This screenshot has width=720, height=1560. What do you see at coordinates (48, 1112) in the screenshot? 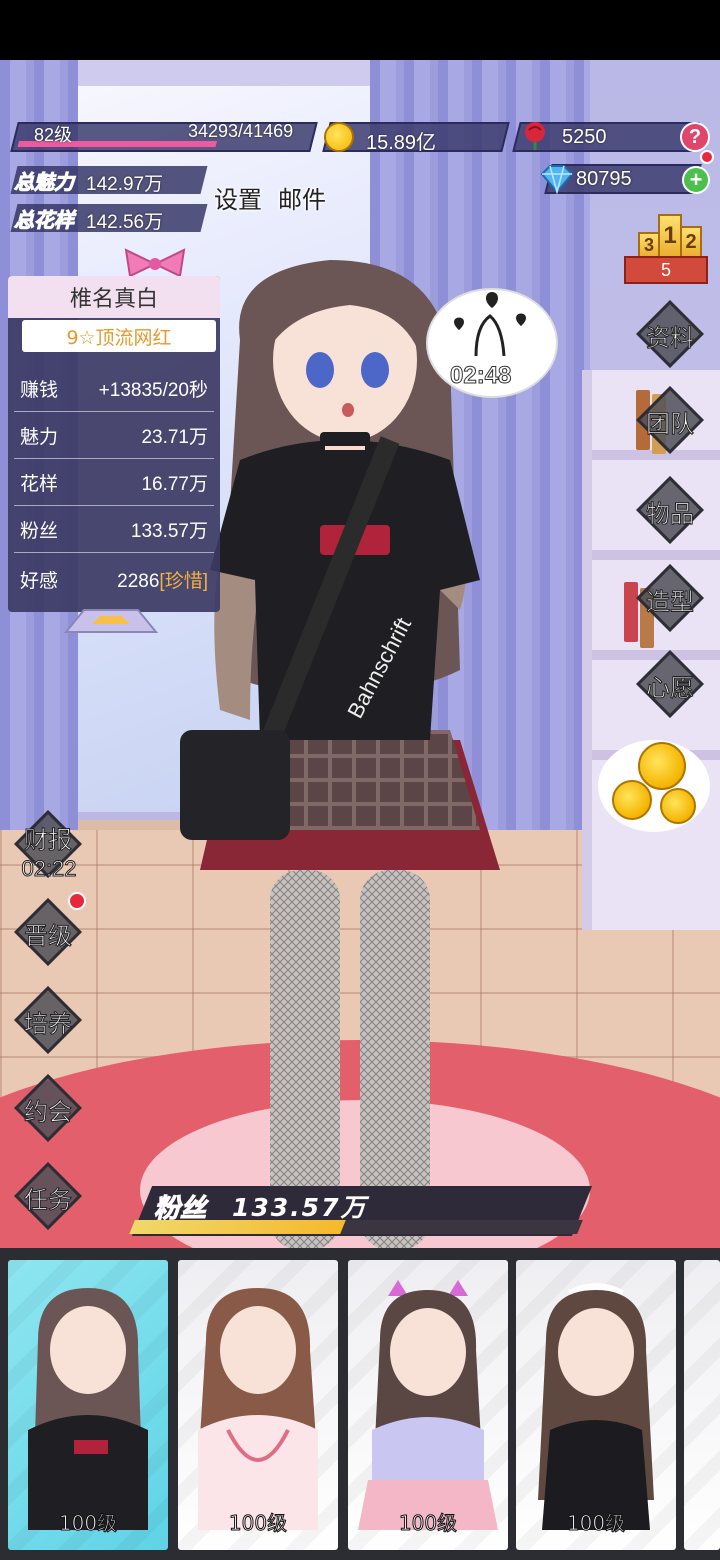
I see `menu-label: 约会` at bounding box center [48, 1112].